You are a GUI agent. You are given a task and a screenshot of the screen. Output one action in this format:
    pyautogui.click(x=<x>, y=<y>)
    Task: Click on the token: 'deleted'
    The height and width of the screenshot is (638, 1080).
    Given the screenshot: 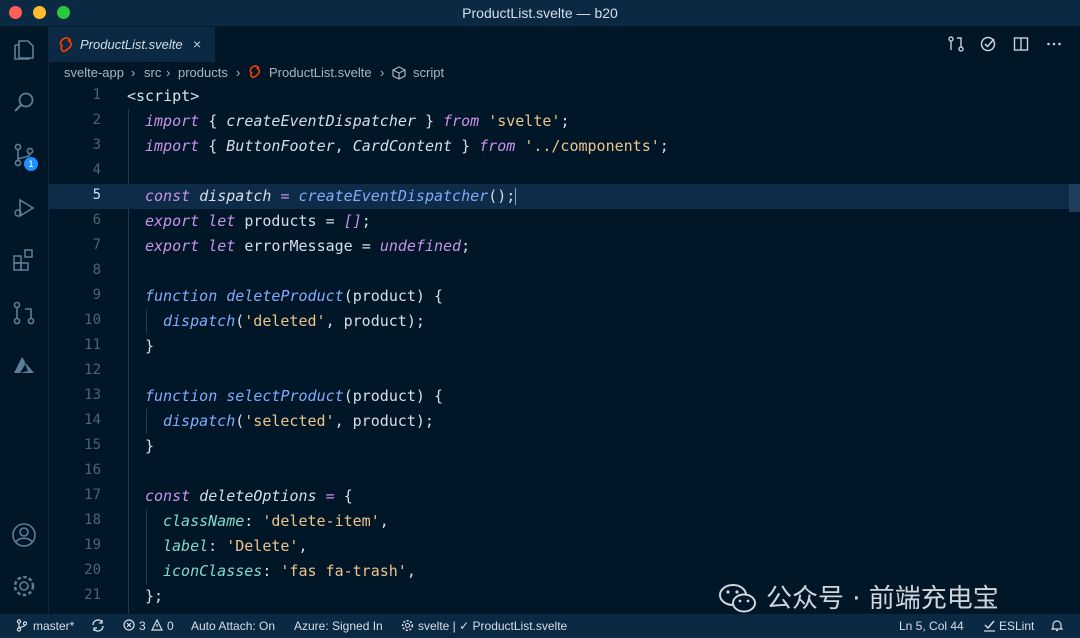 What is the action you would take?
    pyautogui.click(x=285, y=321)
    